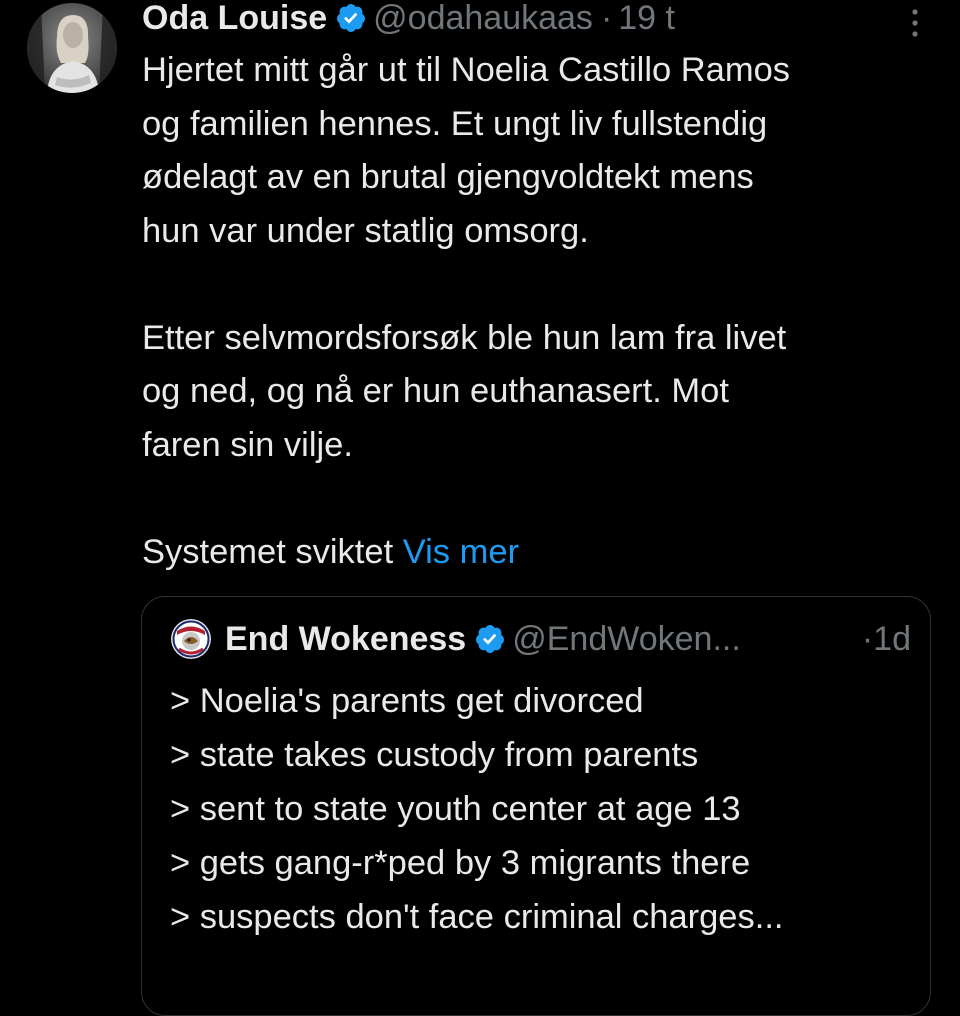 The image size is (960, 1016). I want to click on quoted-text-line: > Noelia's parents get divorced, so click(407, 701).